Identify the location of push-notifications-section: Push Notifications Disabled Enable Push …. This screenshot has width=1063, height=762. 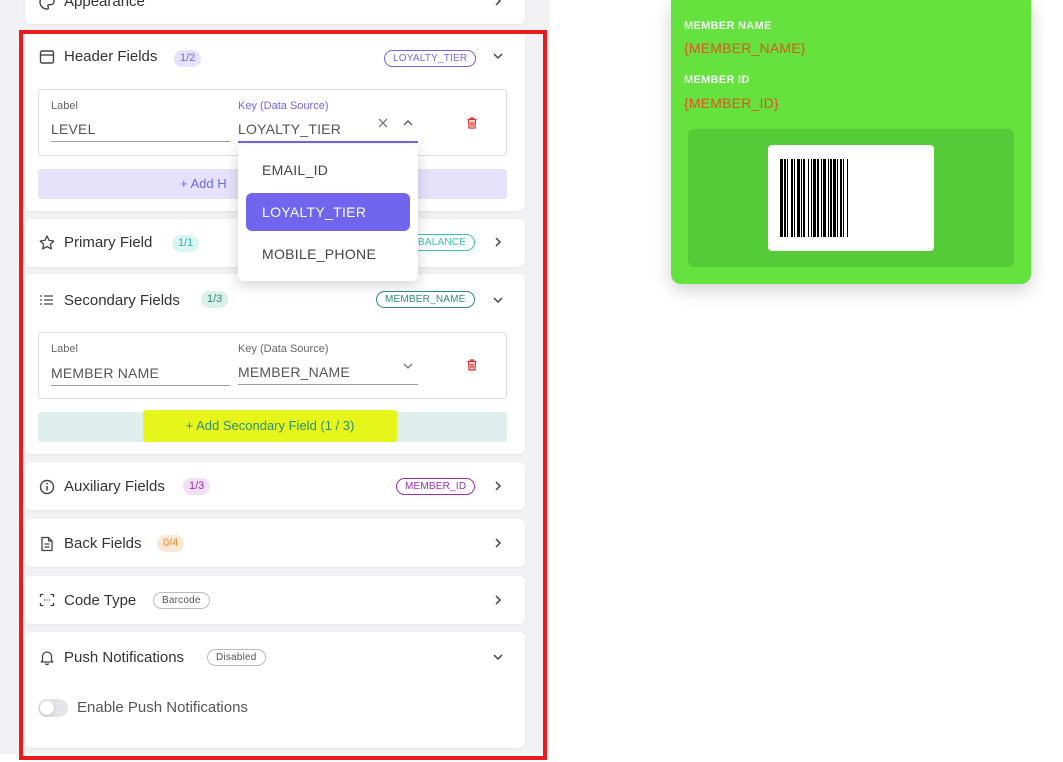
(275, 690).